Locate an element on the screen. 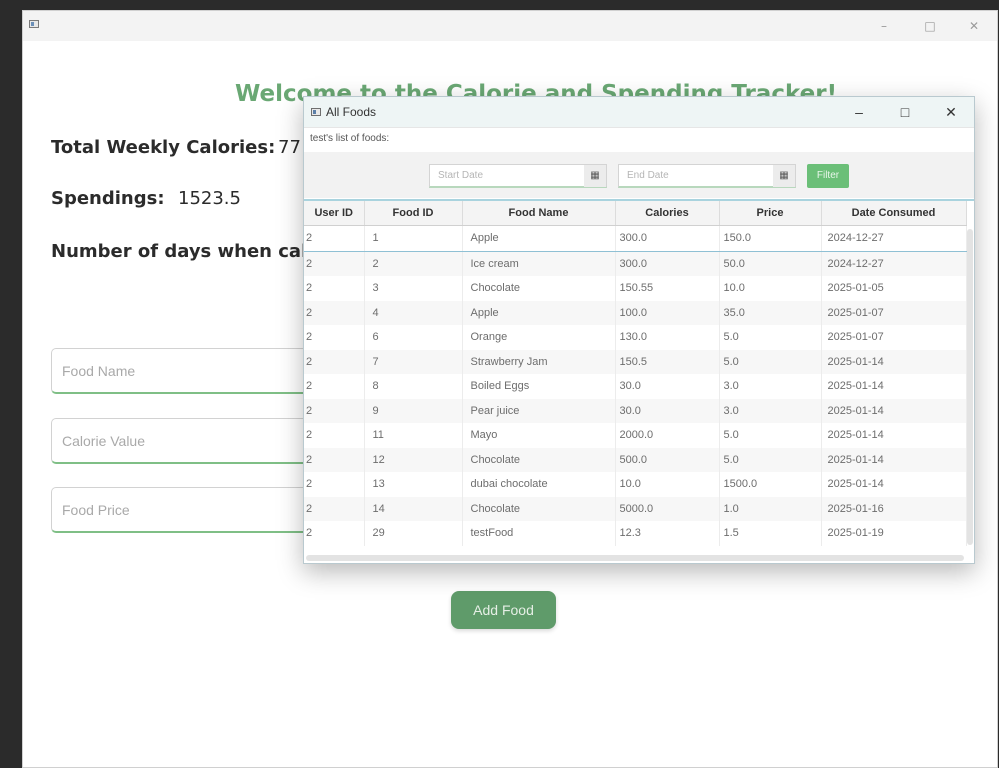 This screenshot has height=768, width=999. dialog-app-icon is located at coordinates (316, 112).